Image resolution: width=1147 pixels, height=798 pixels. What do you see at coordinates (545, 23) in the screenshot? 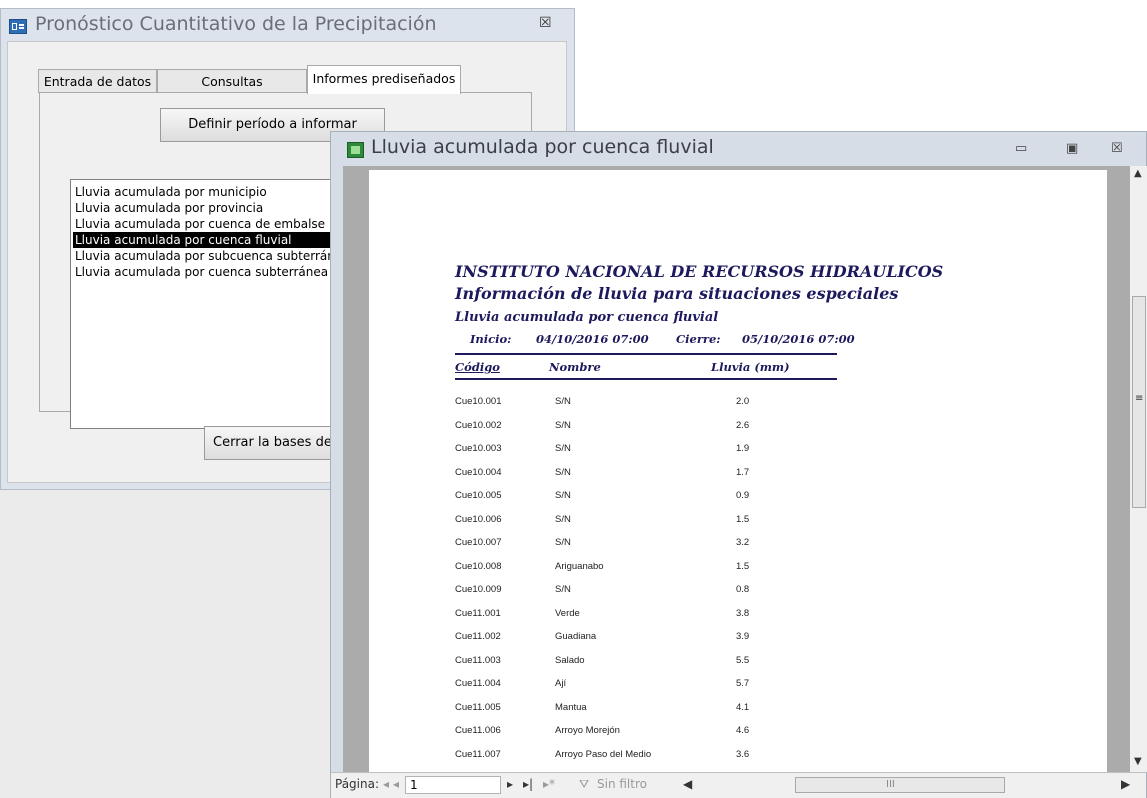
I see `main-form-close-icon: ☒` at bounding box center [545, 23].